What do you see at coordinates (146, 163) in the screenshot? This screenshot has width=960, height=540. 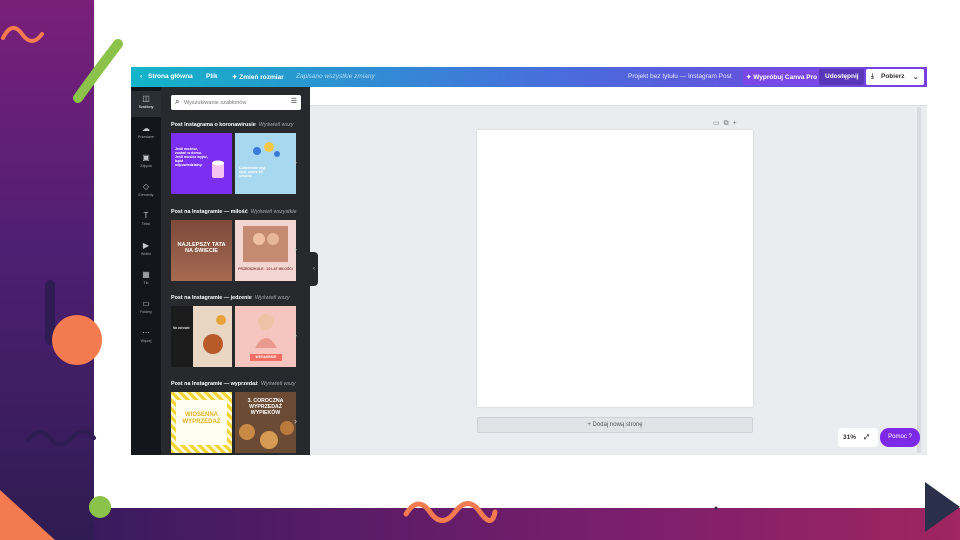 I see `rail-item-photos: ▣ Zdjęcia` at bounding box center [146, 163].